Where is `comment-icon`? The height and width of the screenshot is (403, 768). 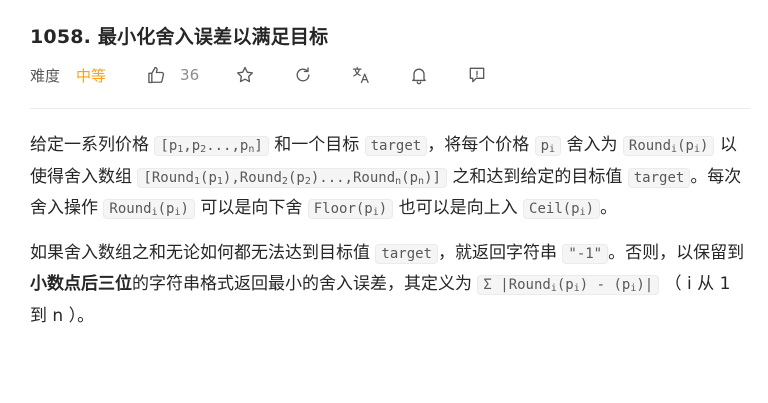
comment-icon is located at coordinates (477, 75).